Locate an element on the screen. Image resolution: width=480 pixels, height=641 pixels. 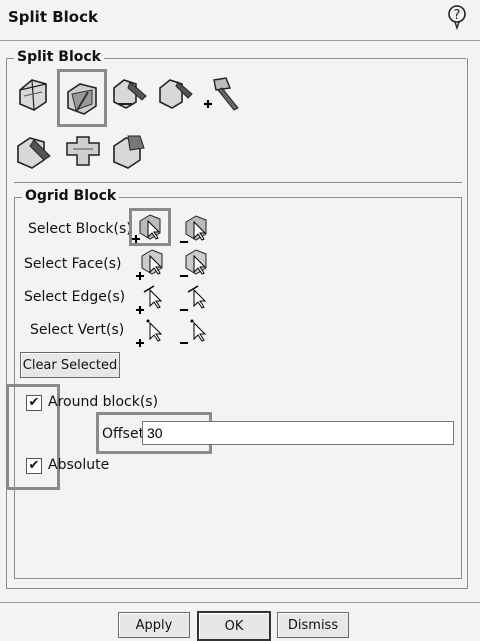
split-block-tool is located at coordinates (34, 94).